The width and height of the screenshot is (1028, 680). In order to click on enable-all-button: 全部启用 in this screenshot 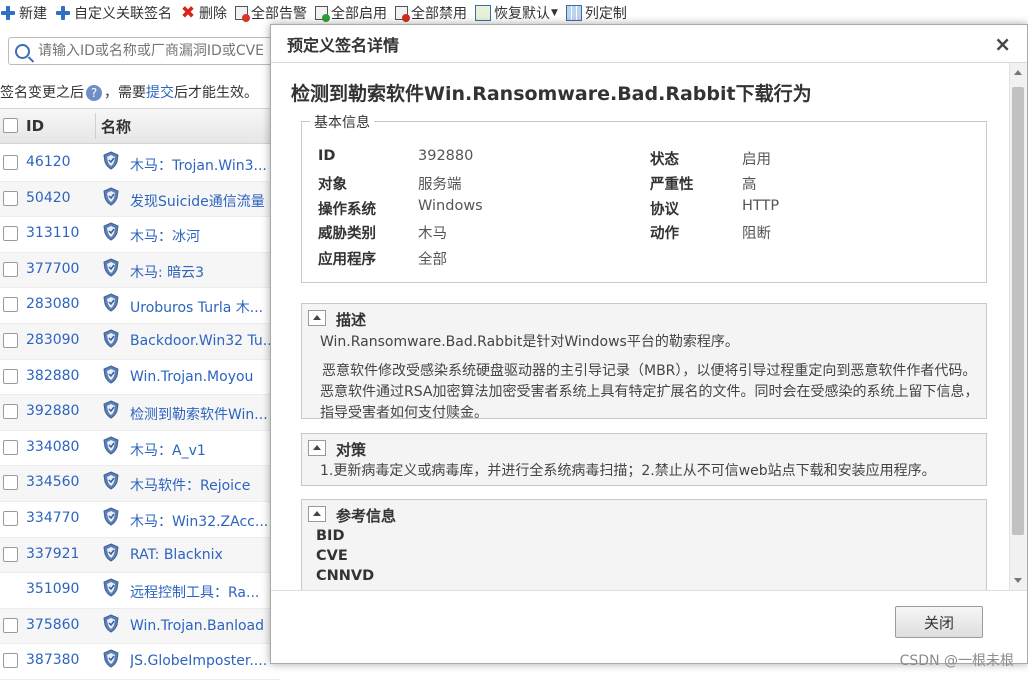, I will do `click(351, 13)`.